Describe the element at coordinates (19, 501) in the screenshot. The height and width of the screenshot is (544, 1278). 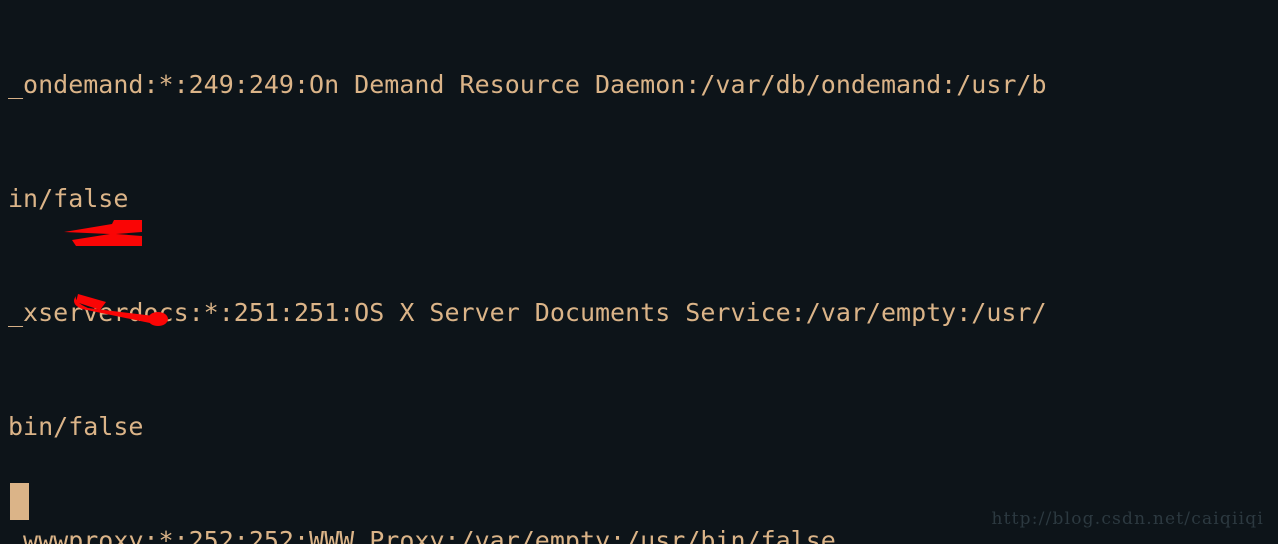
I see `block-cursor` at that location.